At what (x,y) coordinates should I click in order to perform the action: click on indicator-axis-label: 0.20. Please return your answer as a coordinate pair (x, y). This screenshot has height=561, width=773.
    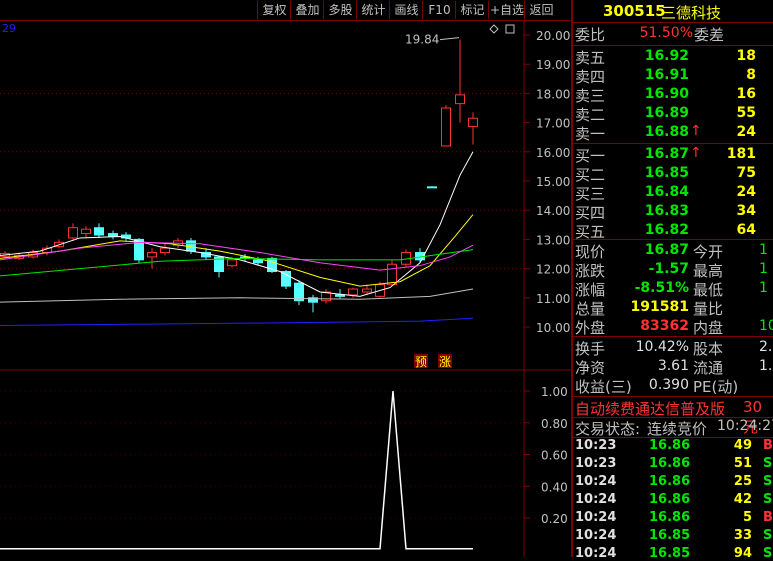
    Looking at the image, I should click on (554, 519).